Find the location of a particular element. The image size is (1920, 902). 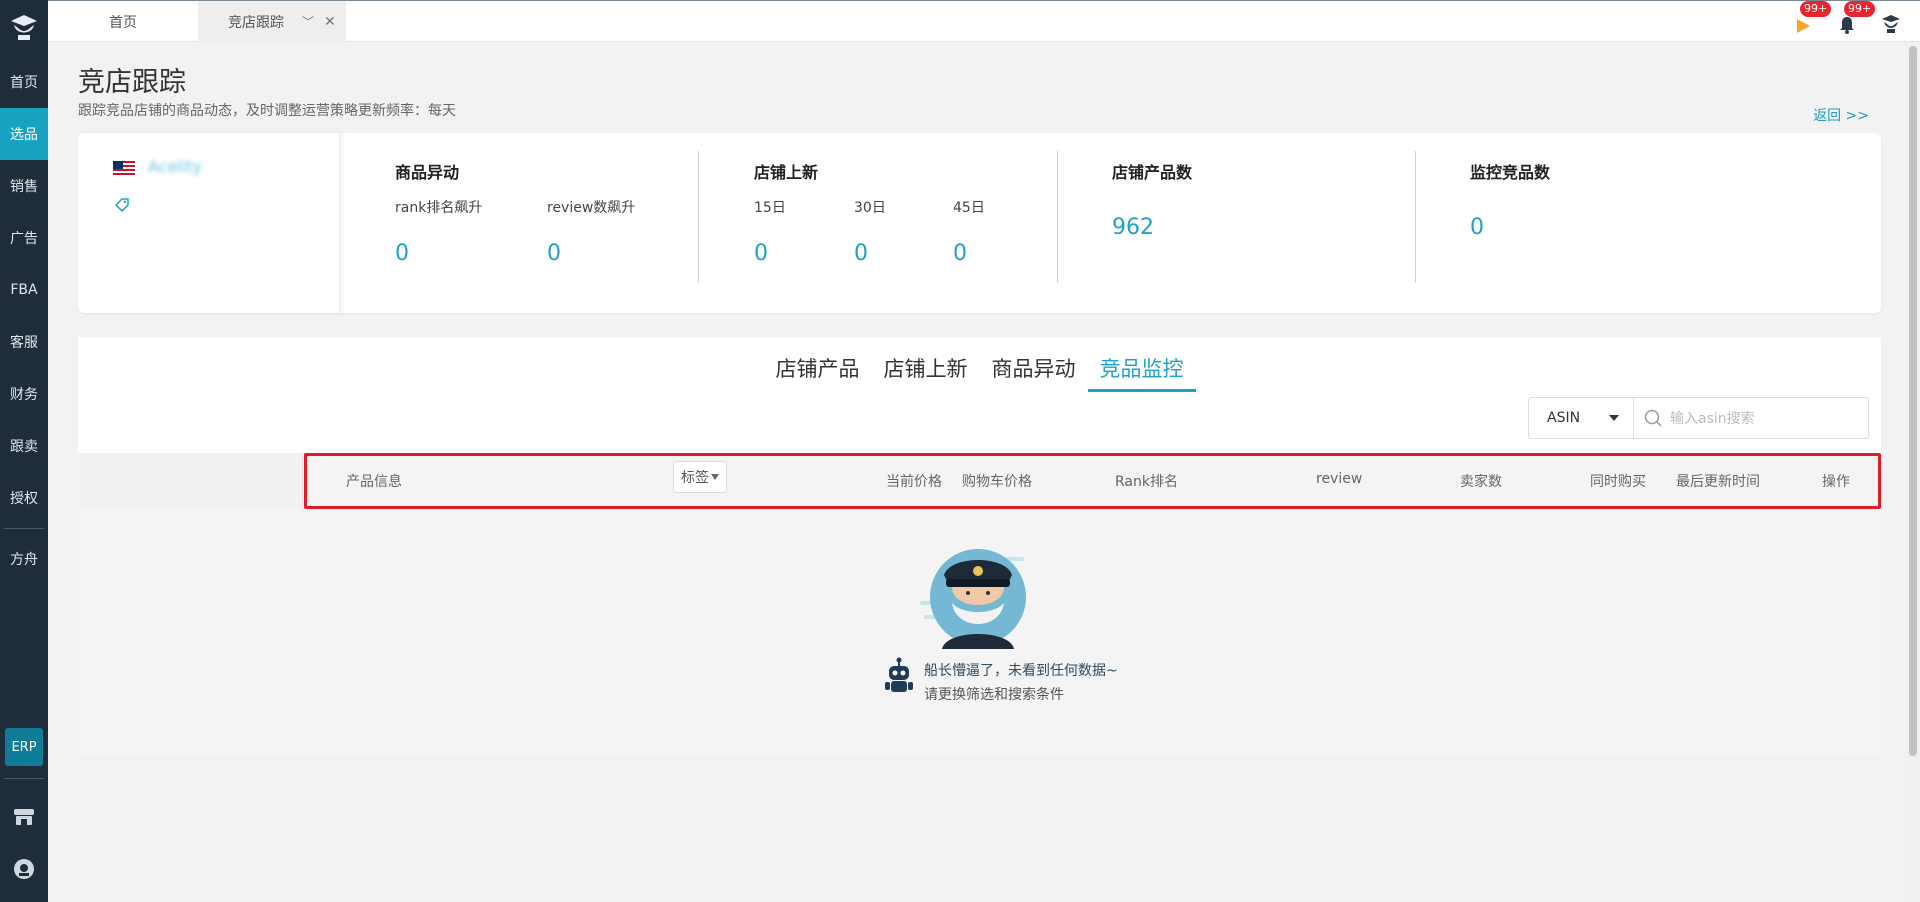

erp-button: ERP is located at coordinates (24, 747).